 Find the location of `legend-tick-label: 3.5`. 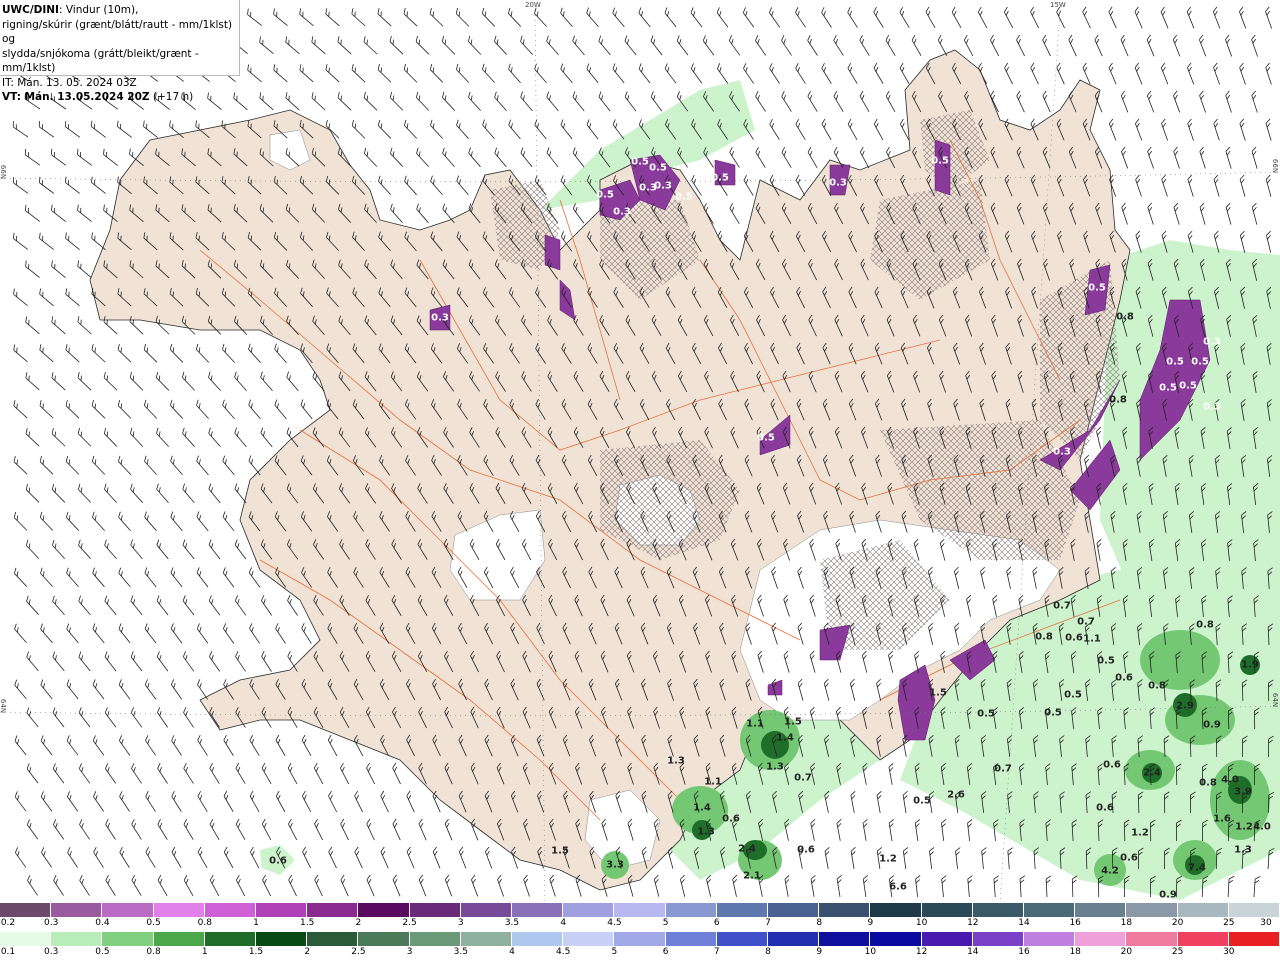

legend-tick-label: 3.5 is located at coordinates (460, 952).